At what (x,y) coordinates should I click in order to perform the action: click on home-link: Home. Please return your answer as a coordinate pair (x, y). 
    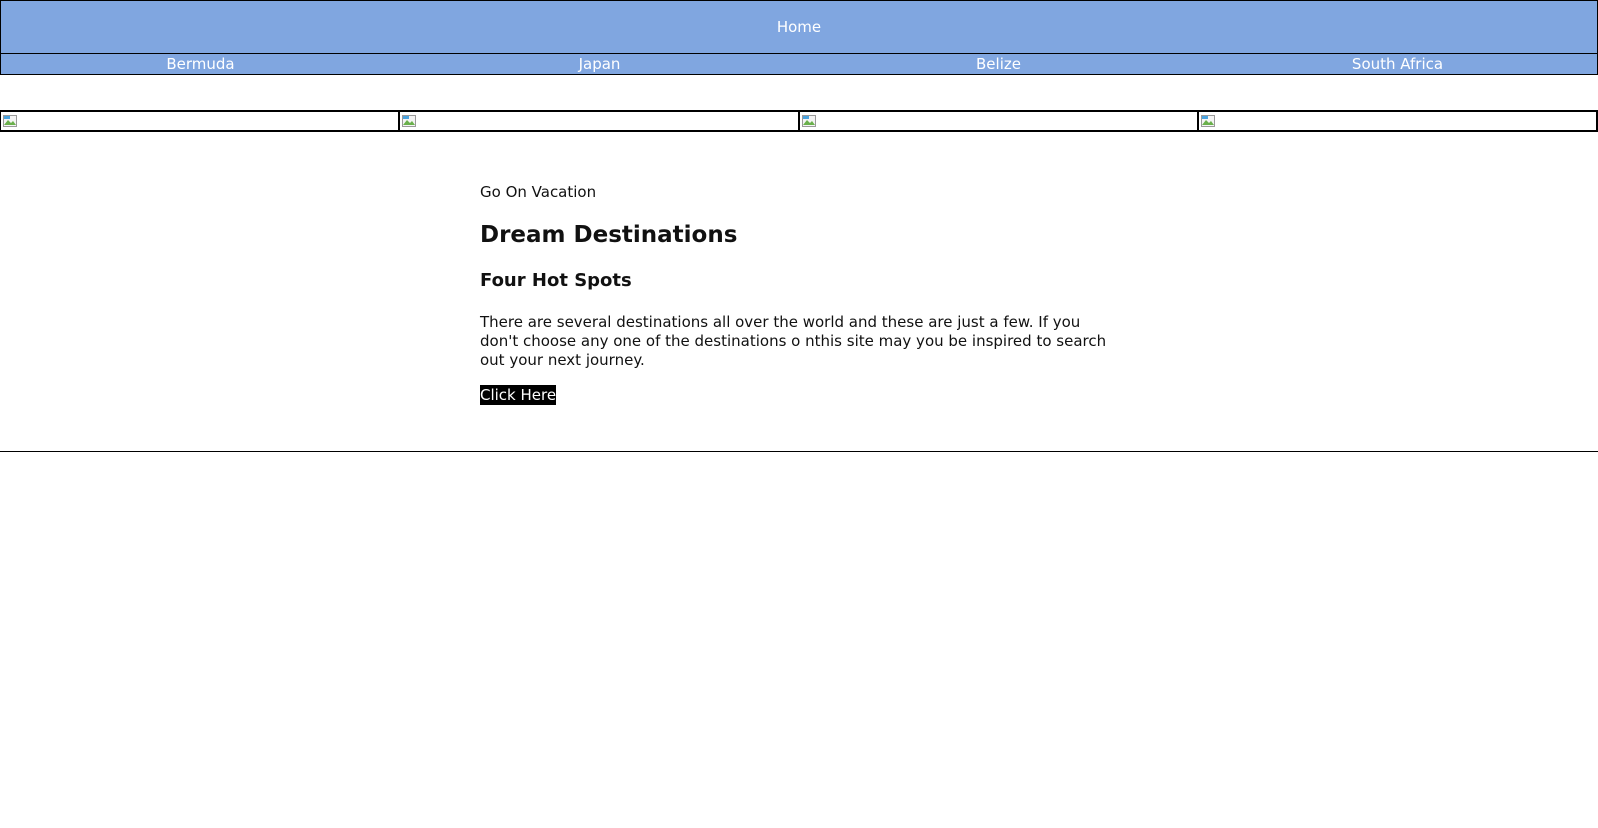
    Looking at the image, I should click on (799, 27).